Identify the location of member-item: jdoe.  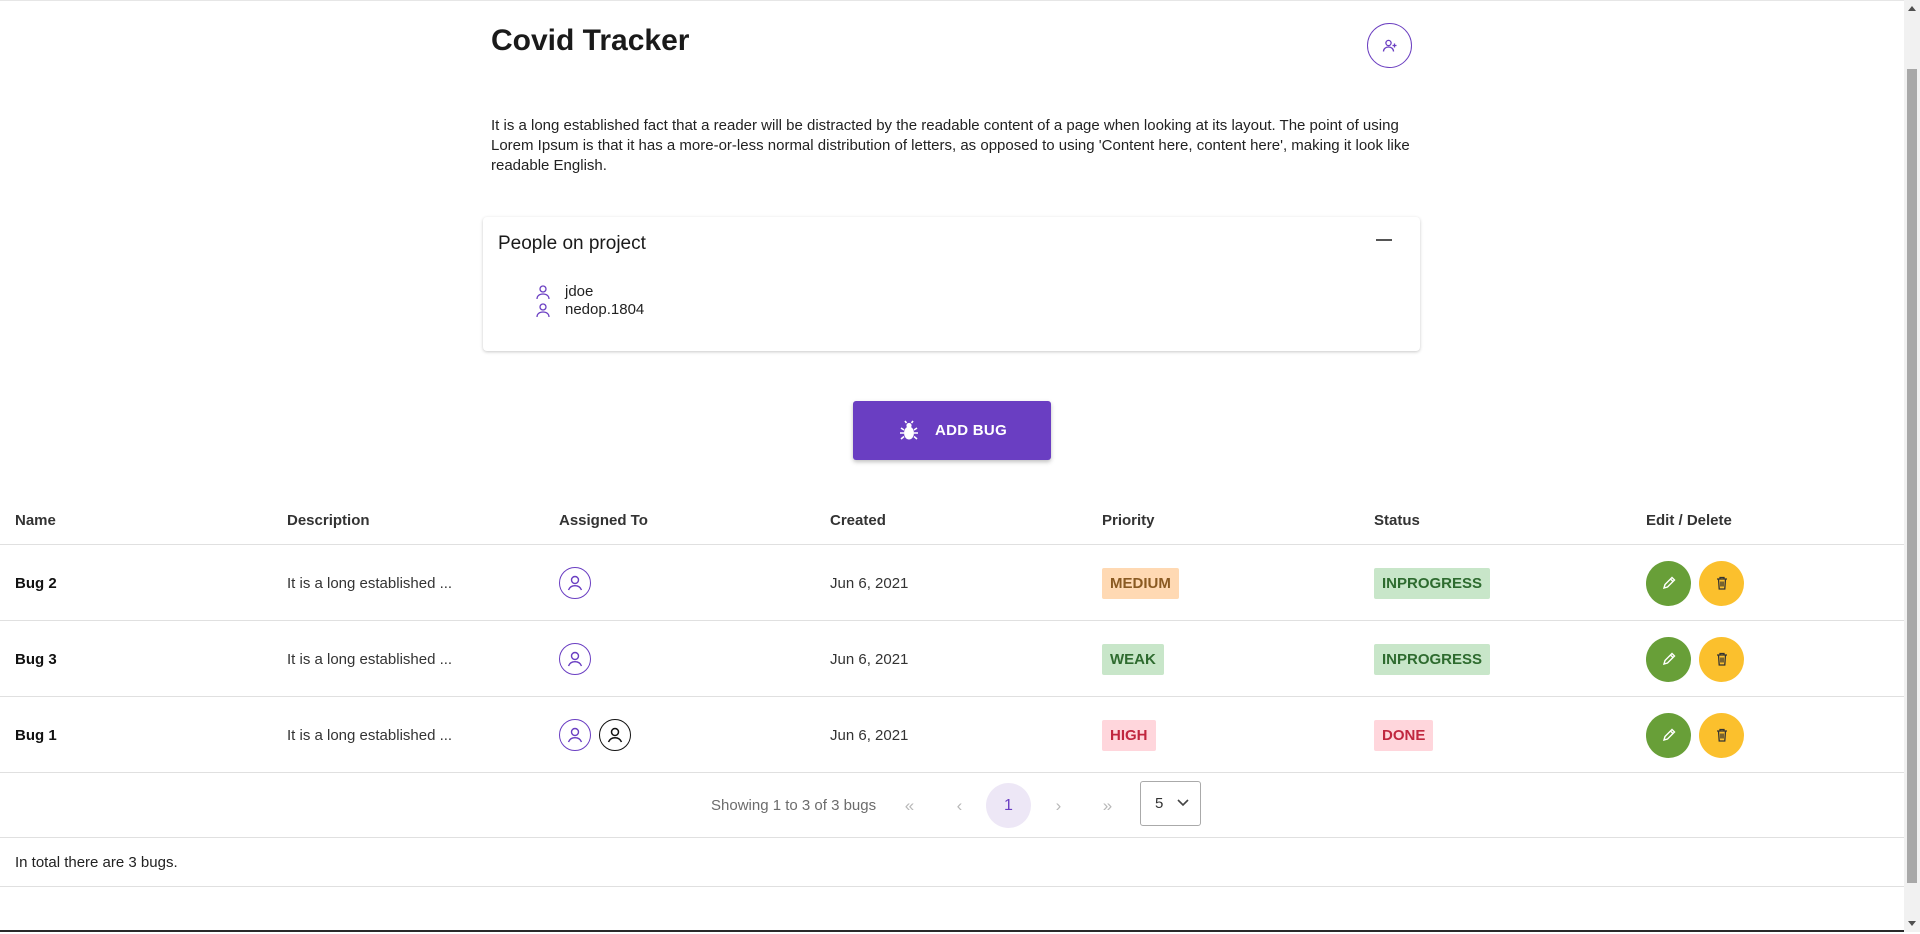
(564, 291).